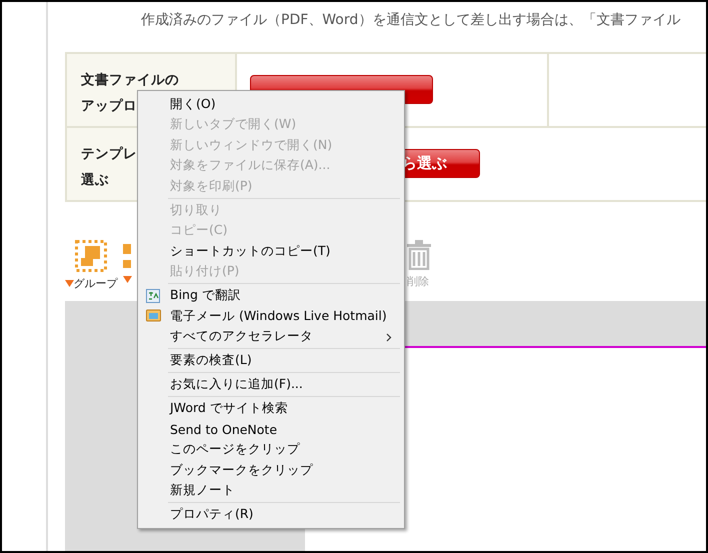  I want to click on row-label: アップロ, so click(109, 106).